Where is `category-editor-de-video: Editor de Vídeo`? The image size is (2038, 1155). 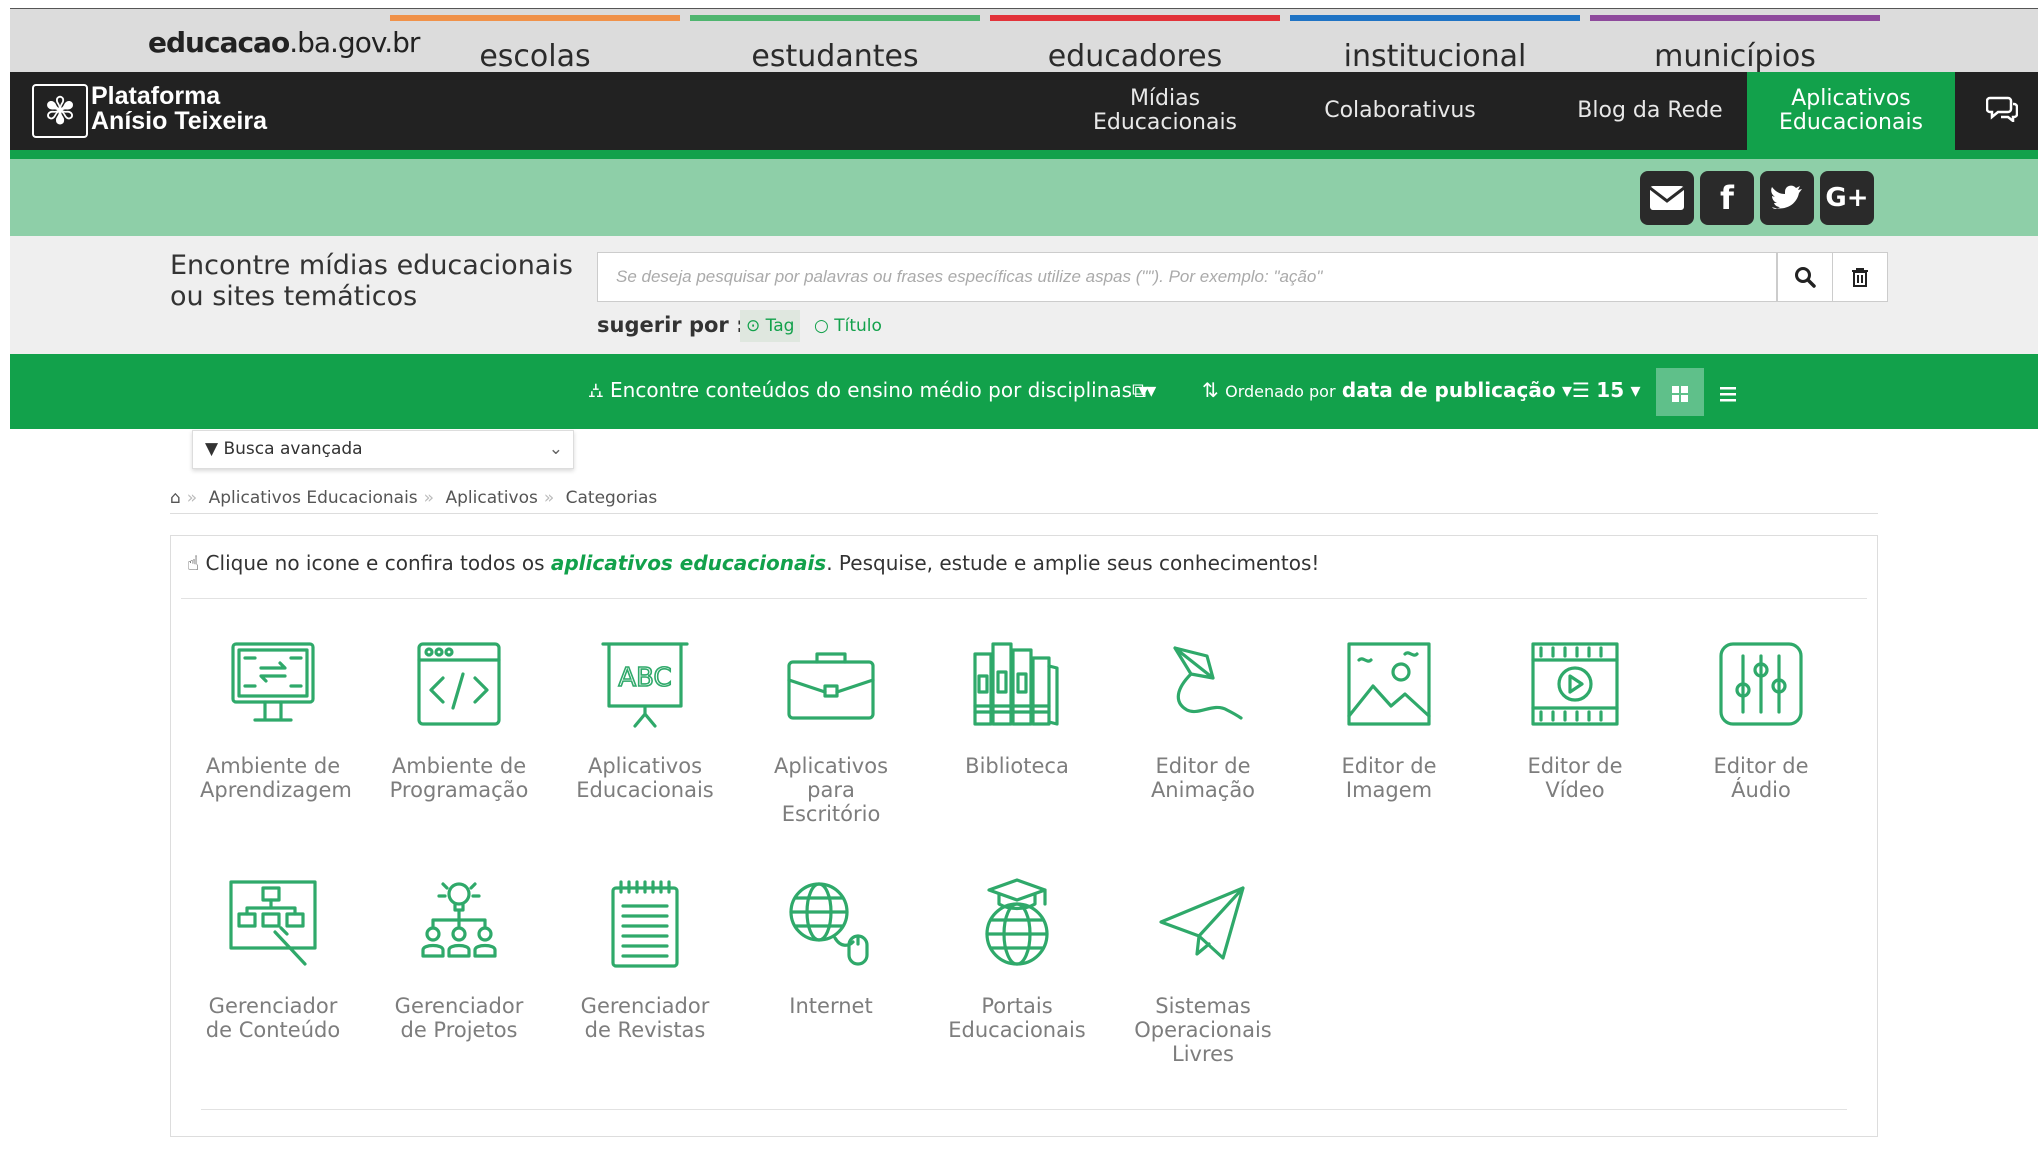 category-editor-de-video: Editor de Vídeo is located at coordinates (1575, 746).